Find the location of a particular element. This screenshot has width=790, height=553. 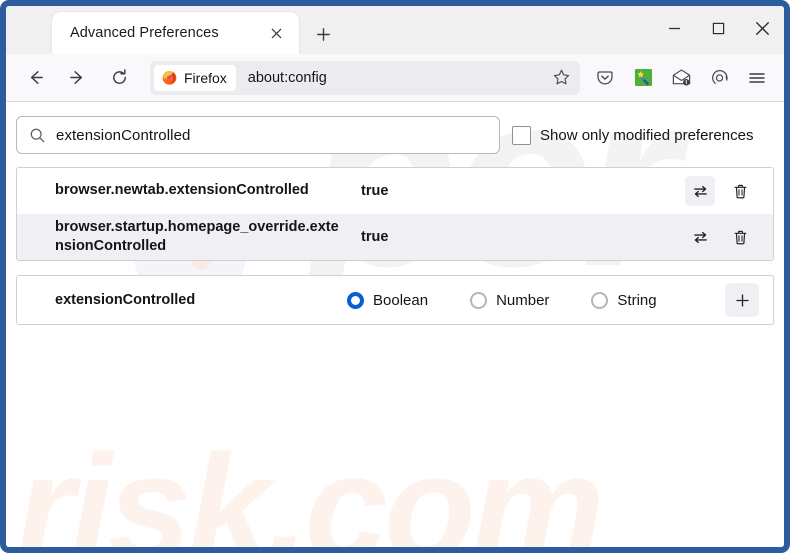

firefox-logo-icon is located at coordinates (169, 77).